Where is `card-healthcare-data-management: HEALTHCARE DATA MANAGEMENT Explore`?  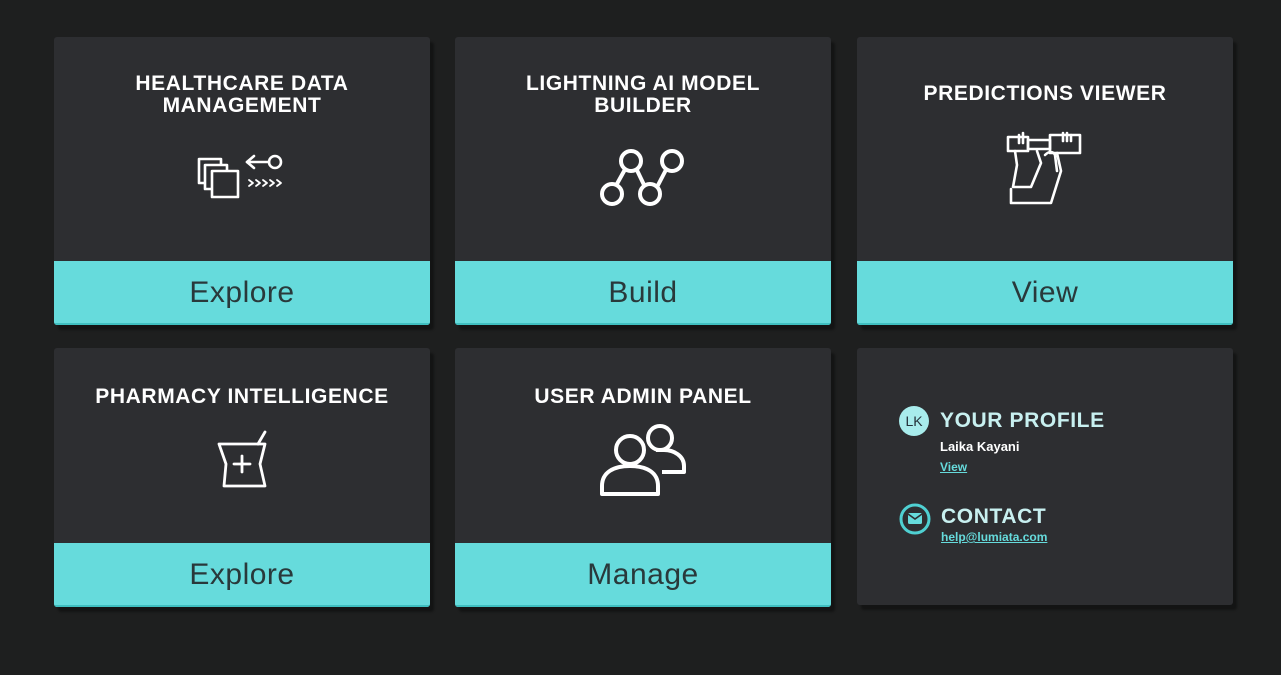
card-healthcare-data-management: HEALTHCARE DATA MANAGEMENT Explore is located at coordinates (242, 181).